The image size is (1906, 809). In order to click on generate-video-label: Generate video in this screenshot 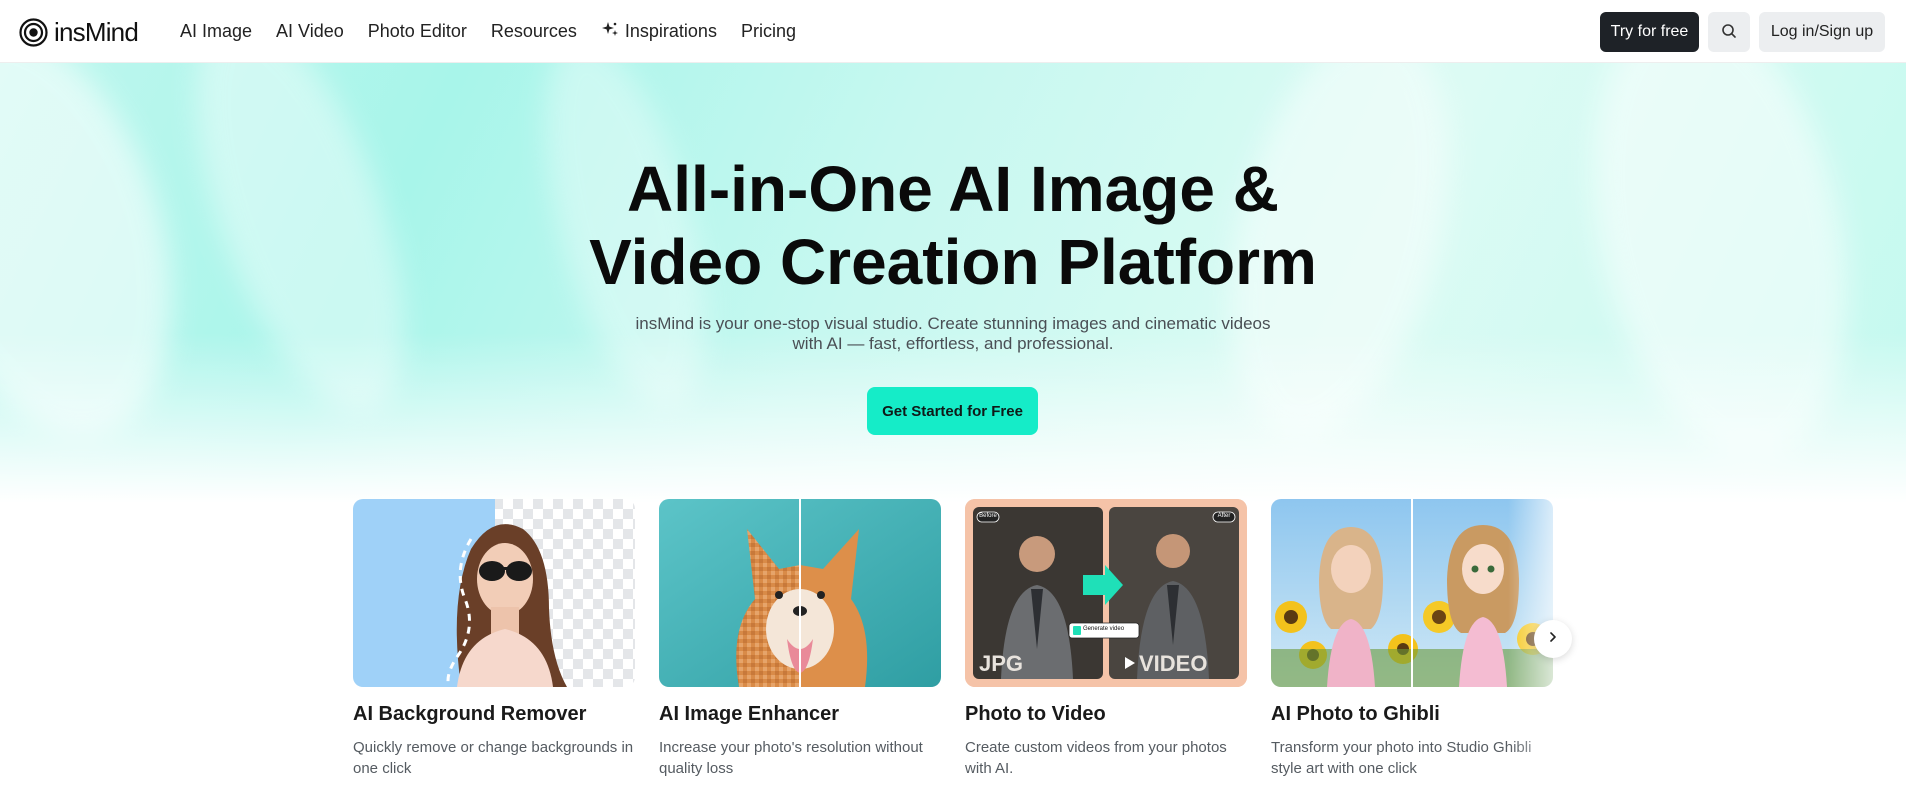, I will do `click(1104, 629)`.